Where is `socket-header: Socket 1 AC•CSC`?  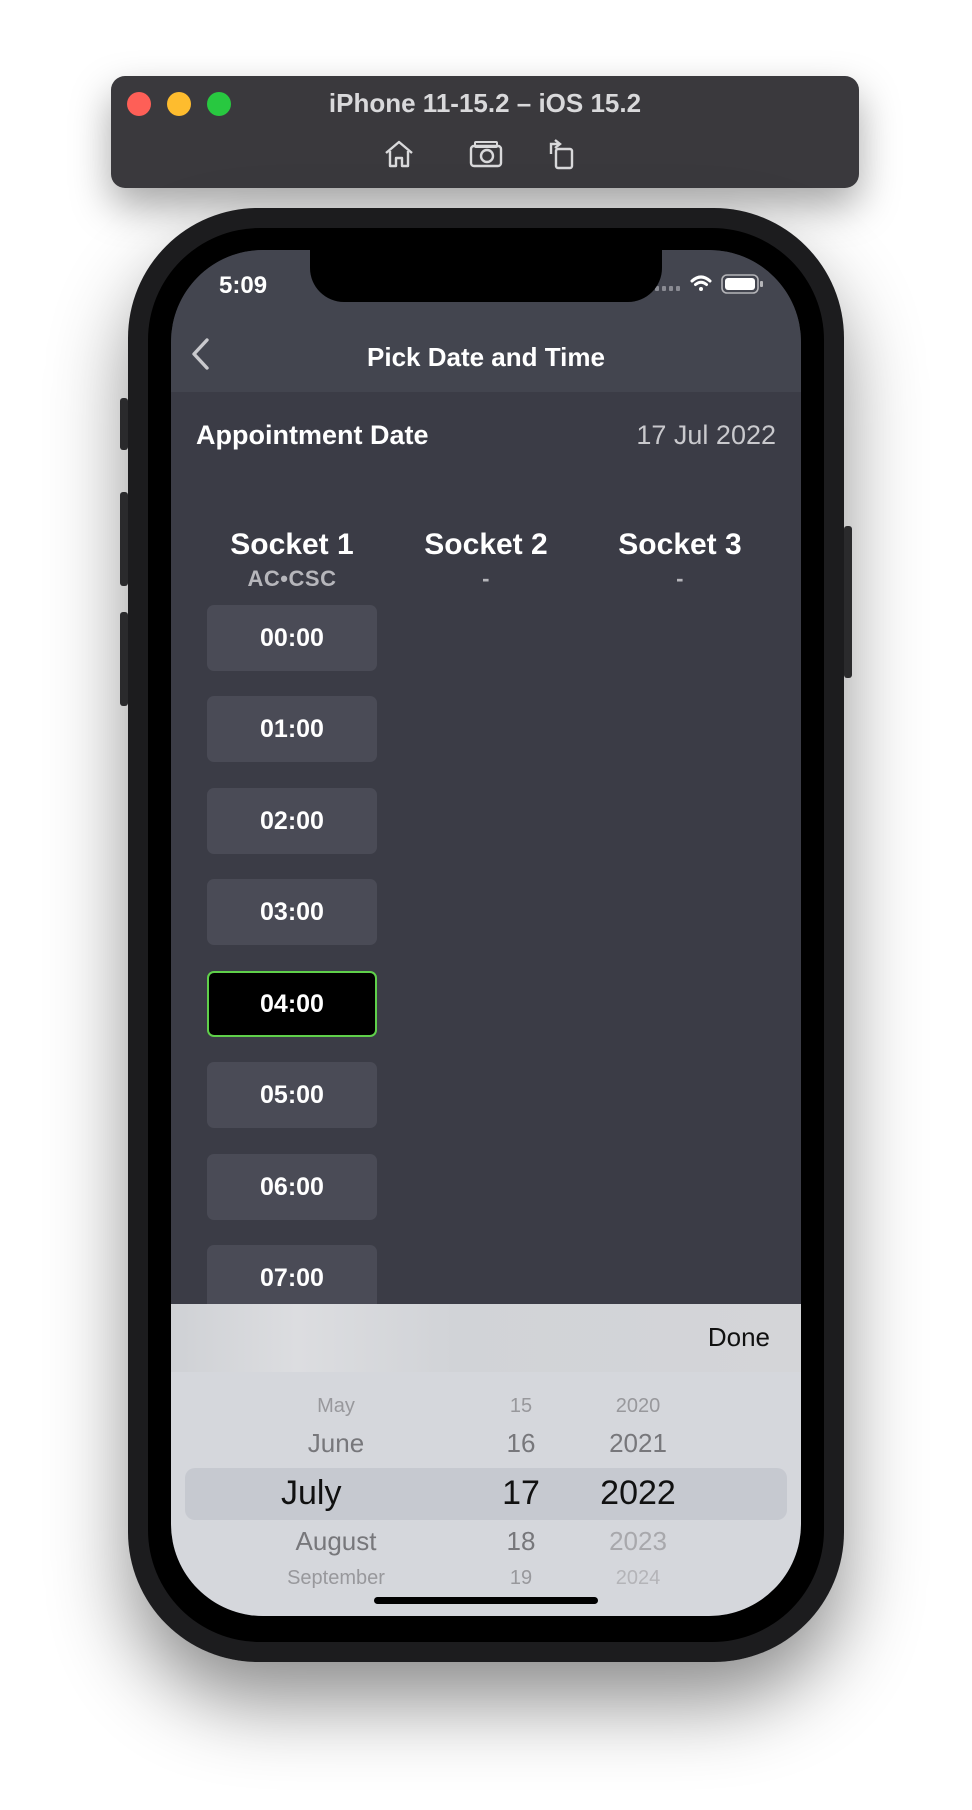 socket-header: Socket 1 AC•CSC is located at coordinates (292, 560).